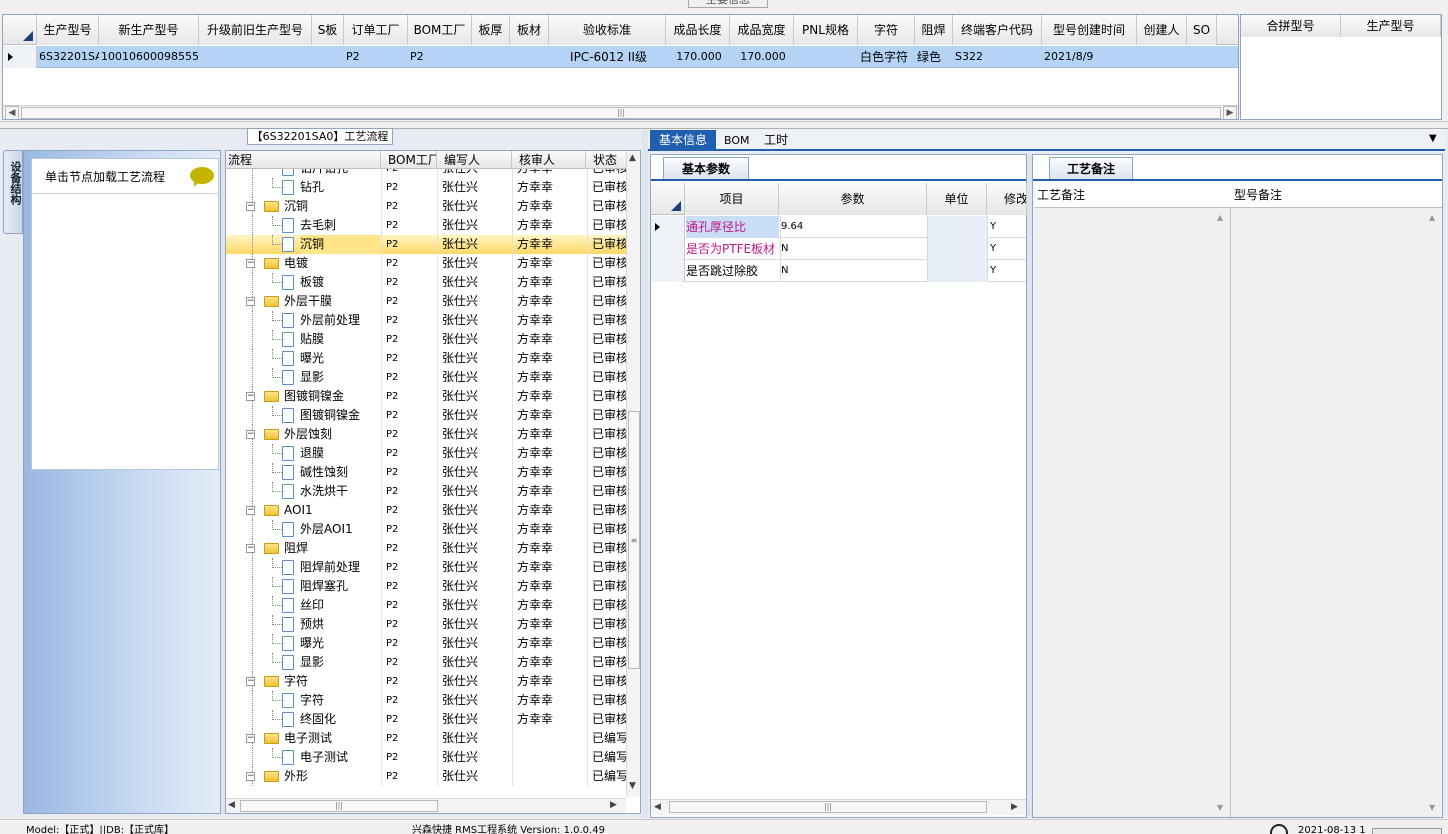 Image resolution: width=1448 pixels, height=834 pixels. Describe the element at coordinates (887, 57) in the screenshot. I see `main-cell-12: 白色字符` at that location.